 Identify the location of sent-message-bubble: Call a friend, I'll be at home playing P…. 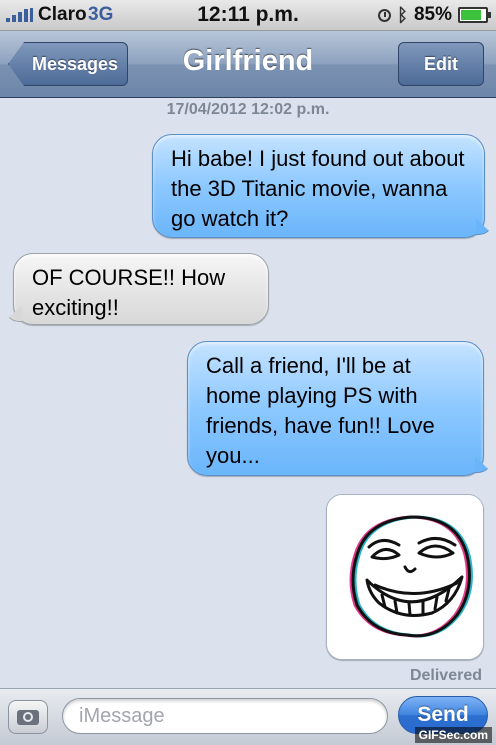
(335, 408).